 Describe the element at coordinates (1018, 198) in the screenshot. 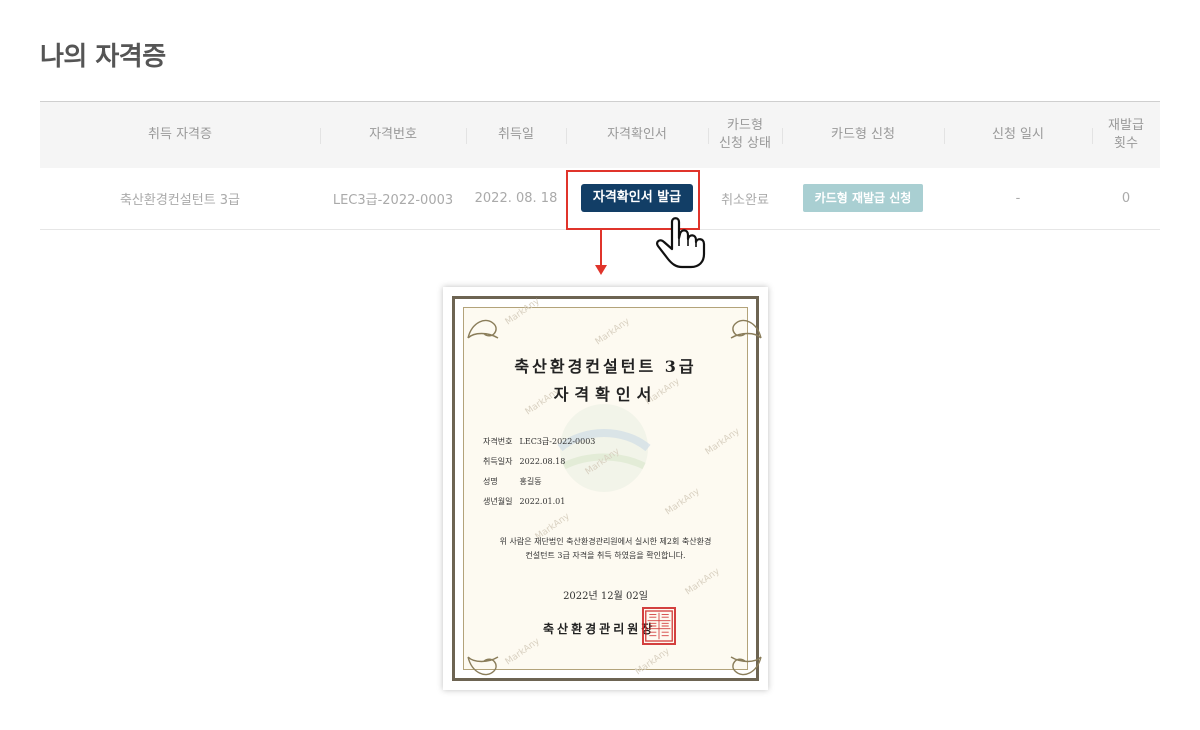

I see `cell-apply-datetime: -` at that location.